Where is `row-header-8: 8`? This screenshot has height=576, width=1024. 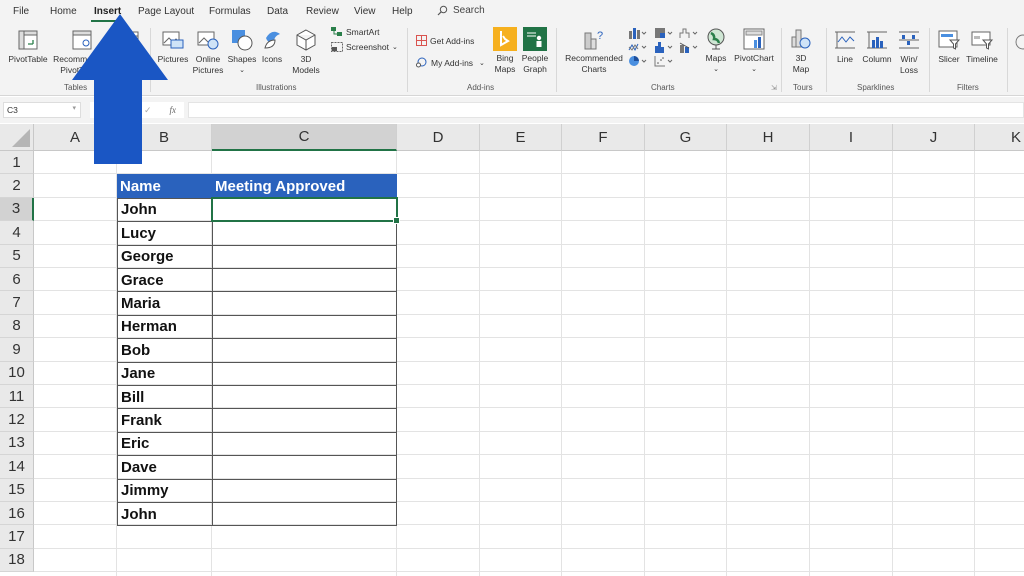 row-header-8: 8 is located at coordinates (17, 326).